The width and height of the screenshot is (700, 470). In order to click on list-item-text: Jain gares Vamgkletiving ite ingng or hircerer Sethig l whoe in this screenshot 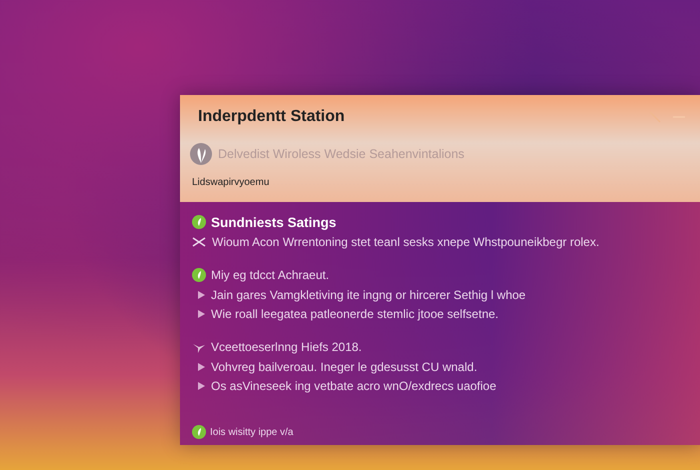, I will do `click(368, 295)`.